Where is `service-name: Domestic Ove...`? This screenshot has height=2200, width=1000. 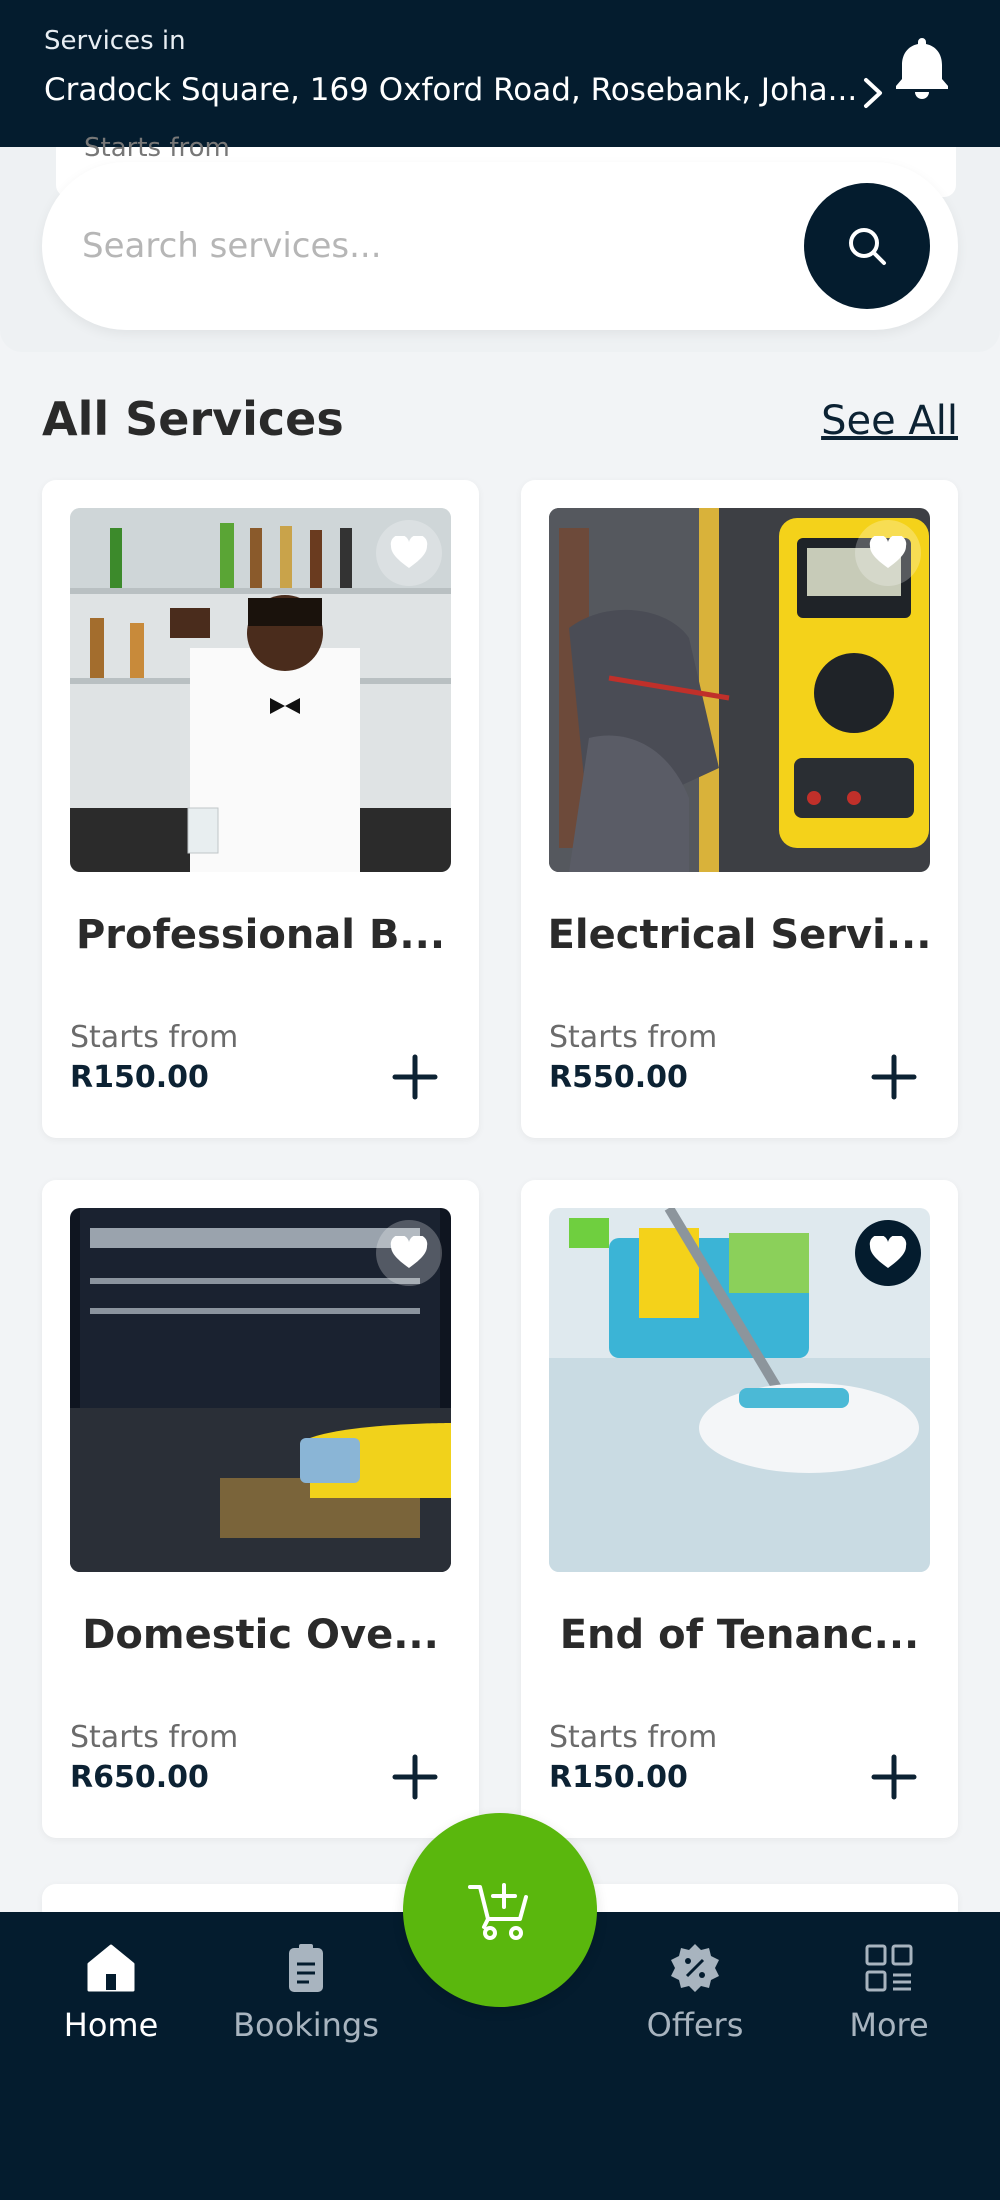
service-name: Domestic Ove... is located at coordinates (260, 1635).